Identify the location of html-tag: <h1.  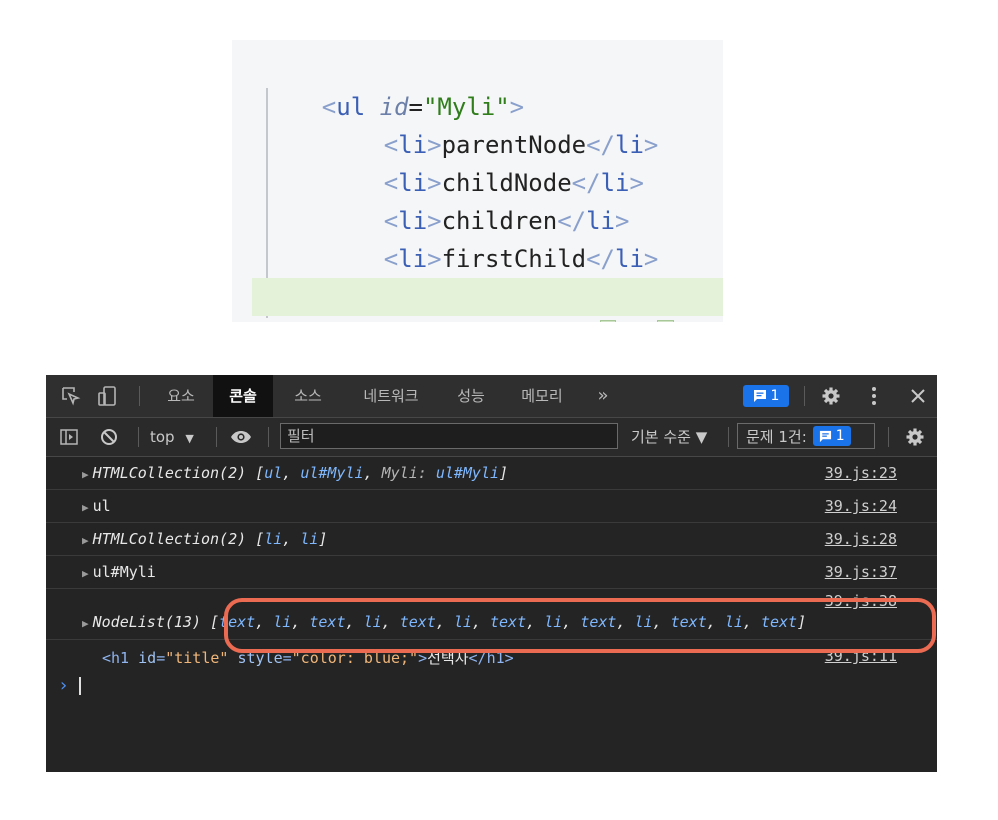
(120, 658).